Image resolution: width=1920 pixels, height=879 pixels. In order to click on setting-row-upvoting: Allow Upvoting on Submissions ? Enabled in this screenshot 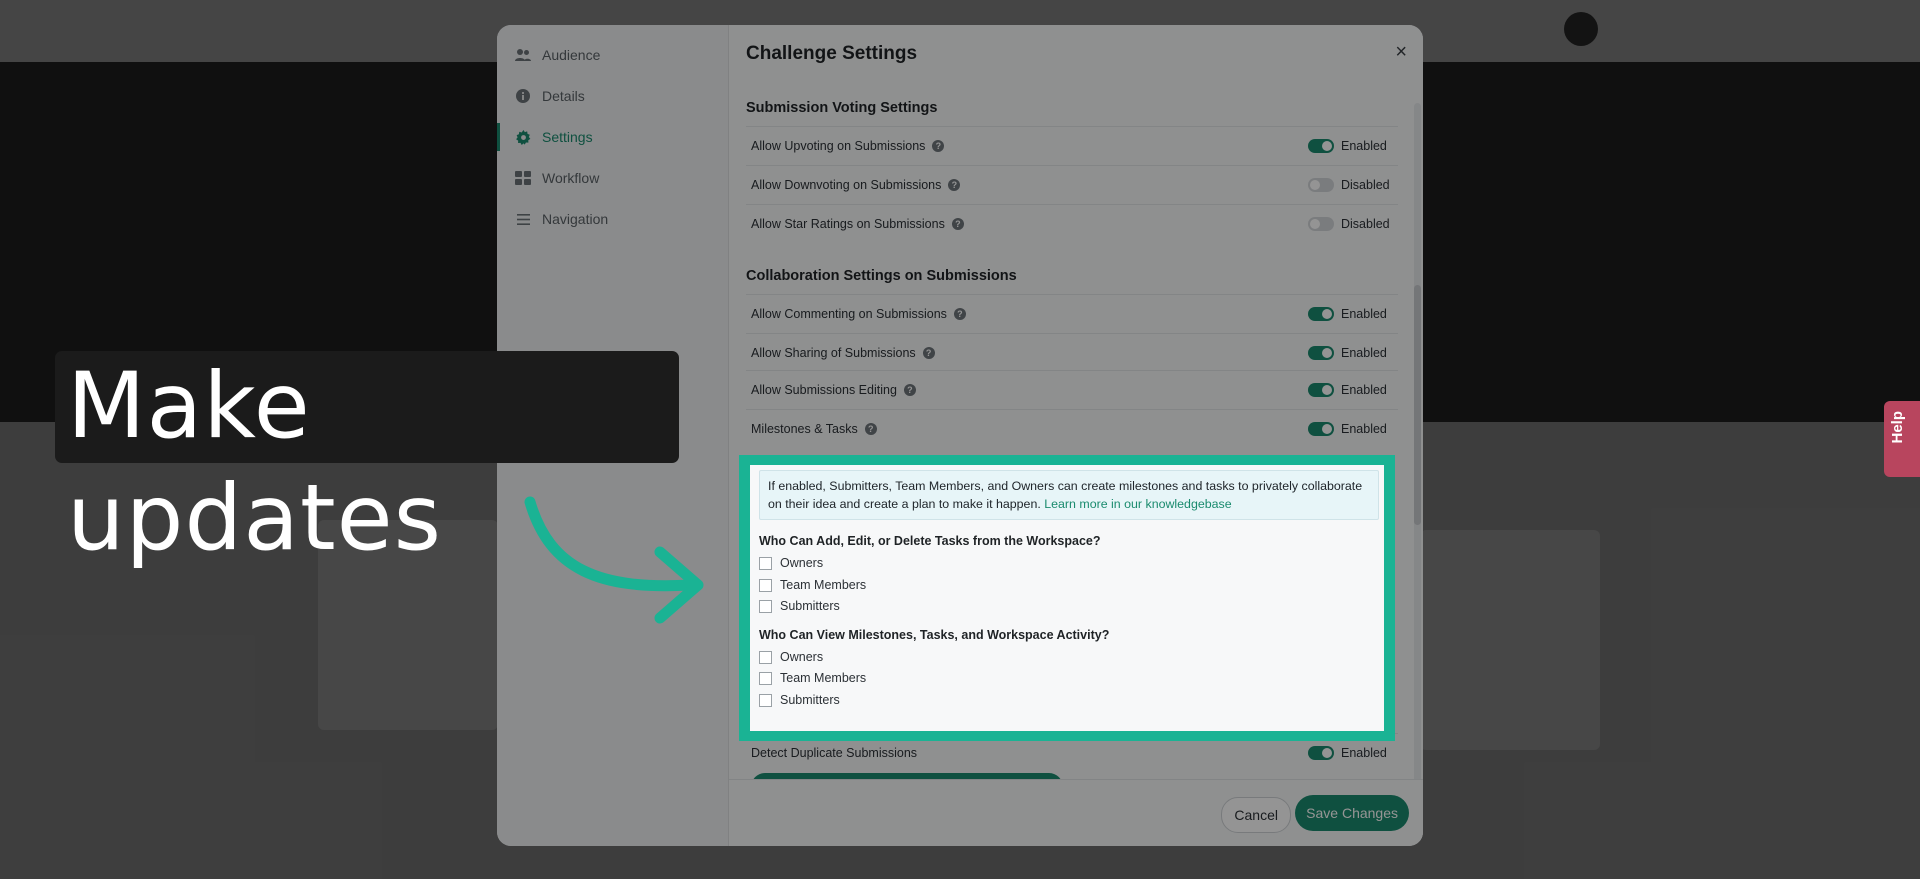, I will do `click(1072, 145)`.